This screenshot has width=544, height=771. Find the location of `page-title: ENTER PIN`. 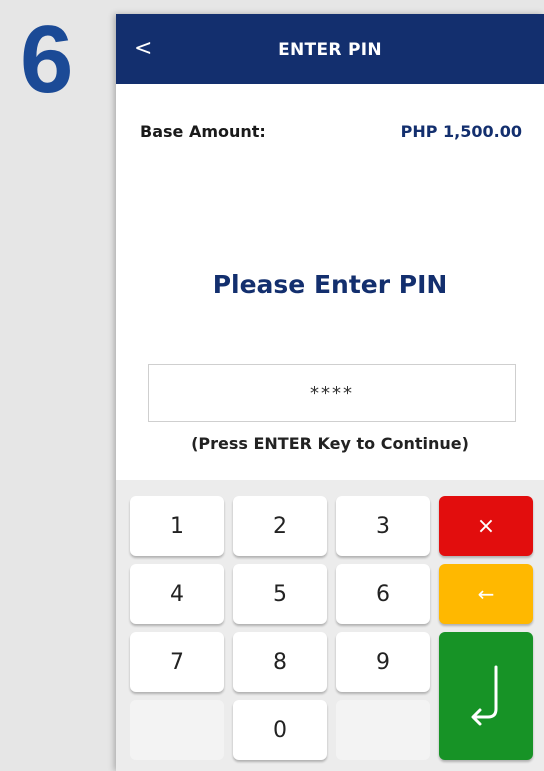

page-title: ENTER PIN is located at coordinates (330, 50).